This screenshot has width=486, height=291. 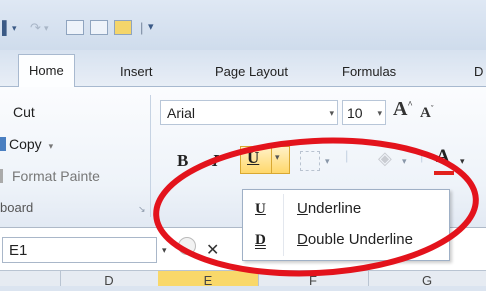 I want to click on tab-data: D, so click(x=478, y=71).